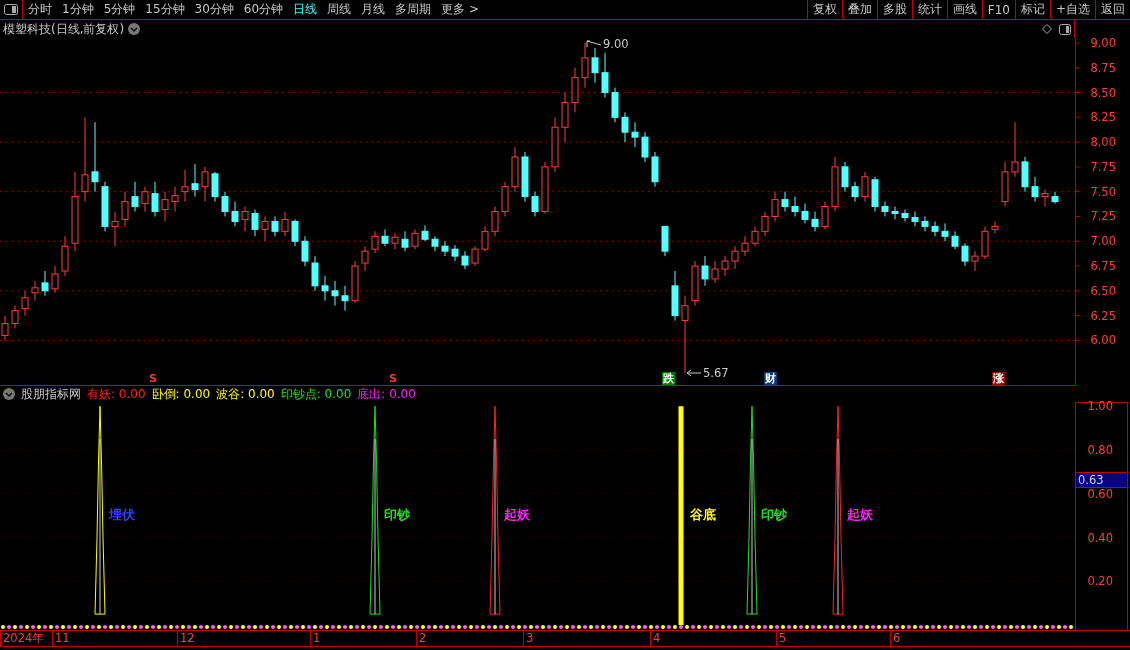 Image resolution: width=1130 pixels, height=650 pixels. What do you see at coordinates (1103, 166) in the screenshot?
I see `price-tick: 7.75` at bounding box center [1103, 166].